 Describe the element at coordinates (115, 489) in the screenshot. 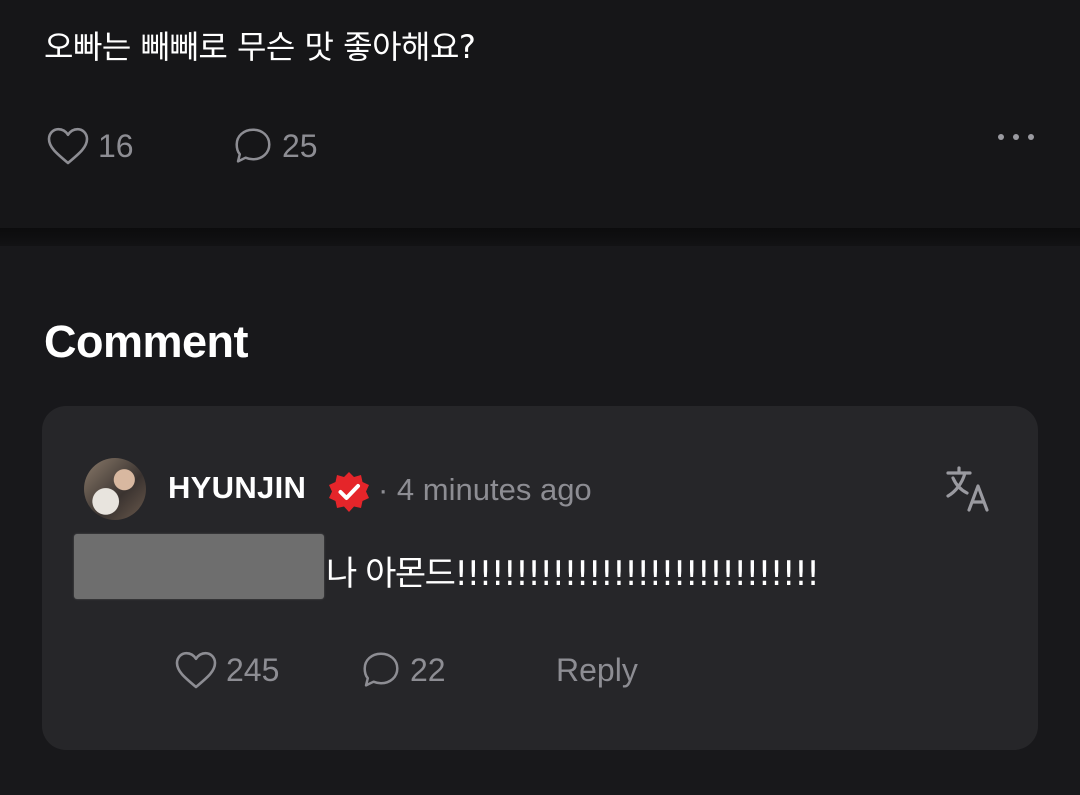

I see `avatar` at that location.